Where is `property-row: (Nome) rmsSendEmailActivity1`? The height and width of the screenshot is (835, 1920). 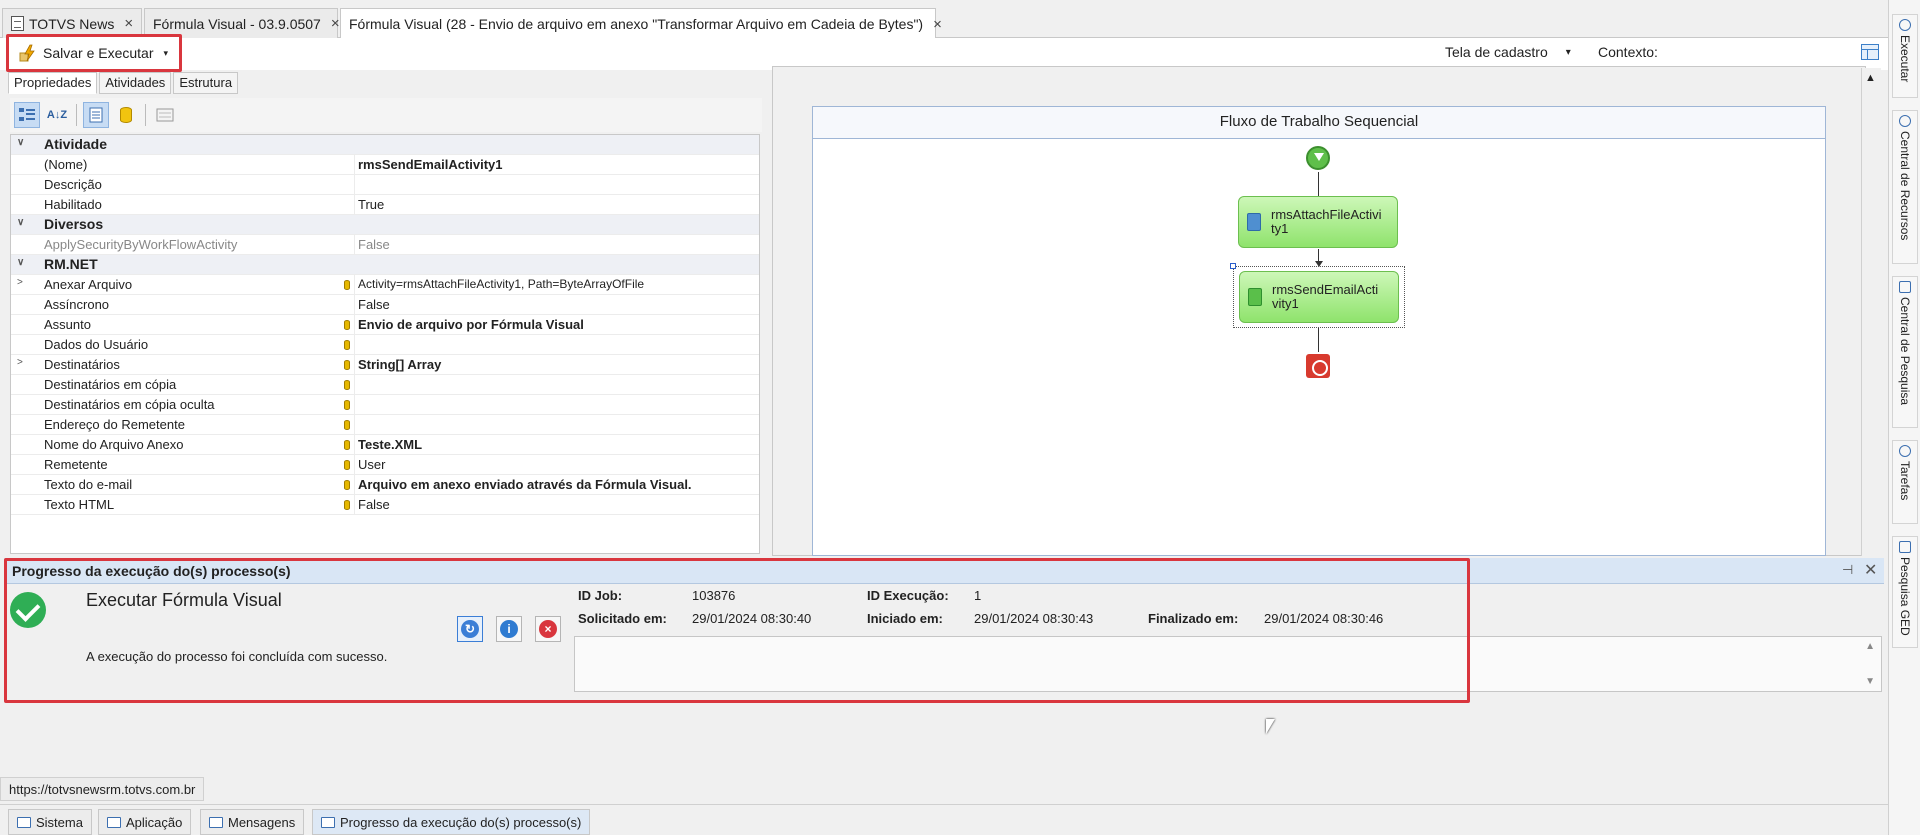
property-row: (Nome) rmsSendEmailActivity1 is located at coordinates (385, 165).